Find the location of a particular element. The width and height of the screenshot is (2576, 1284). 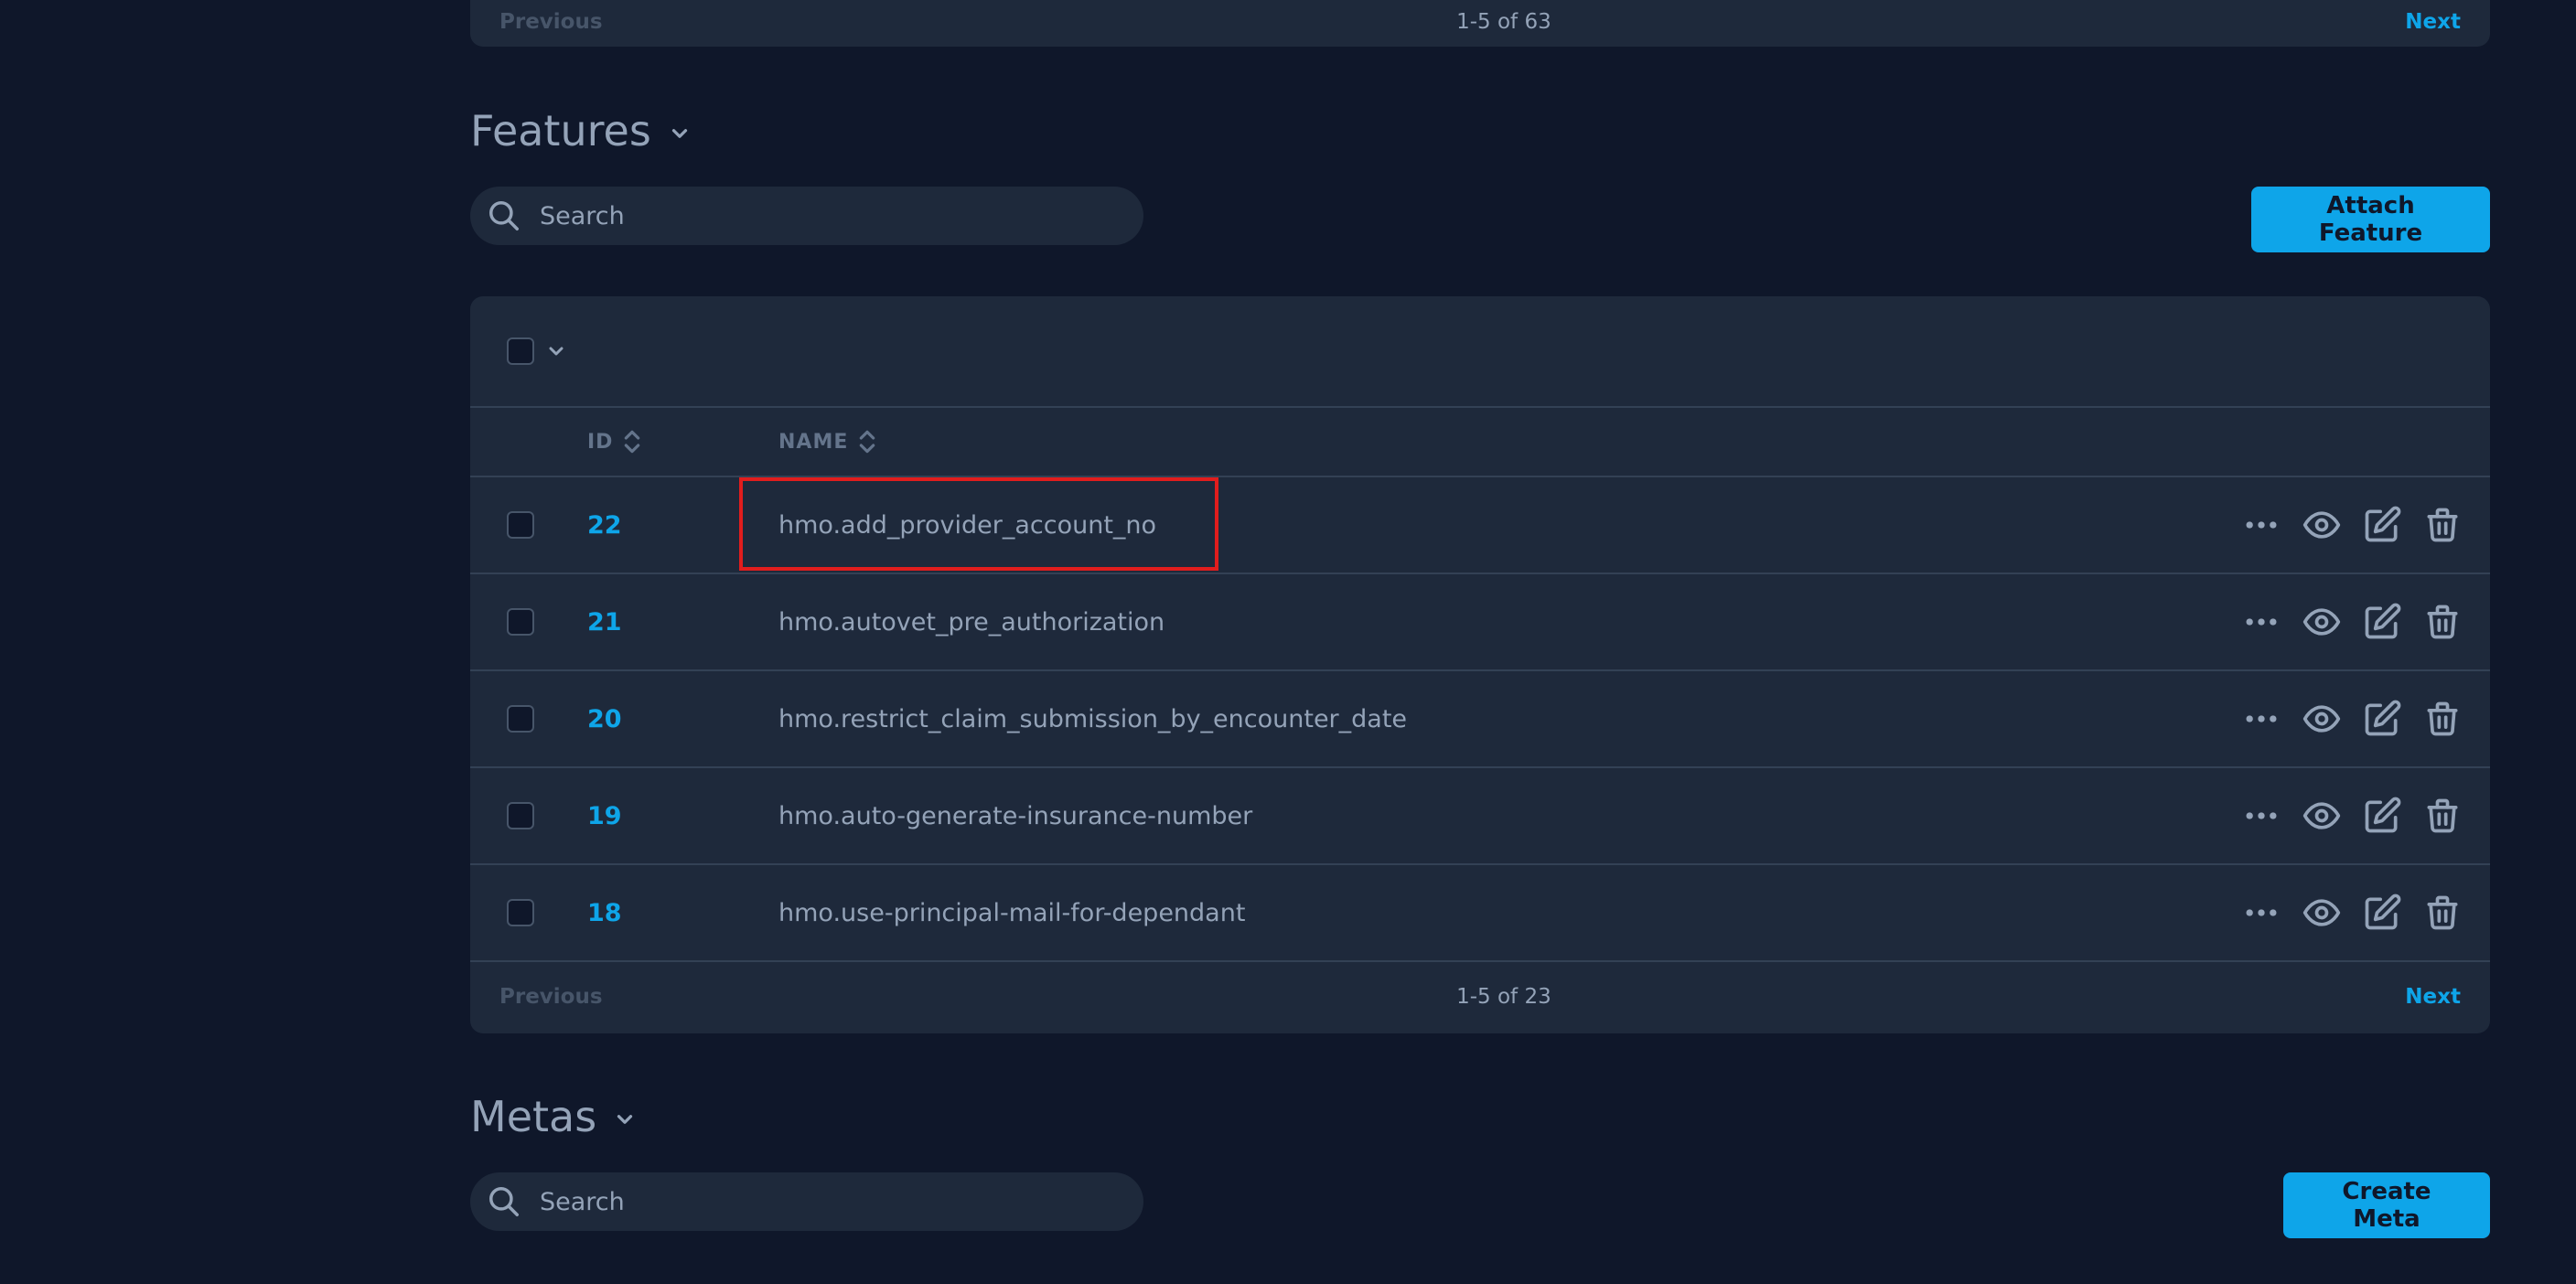

features-section-toggle: Features is located at coordinates (581, 130).